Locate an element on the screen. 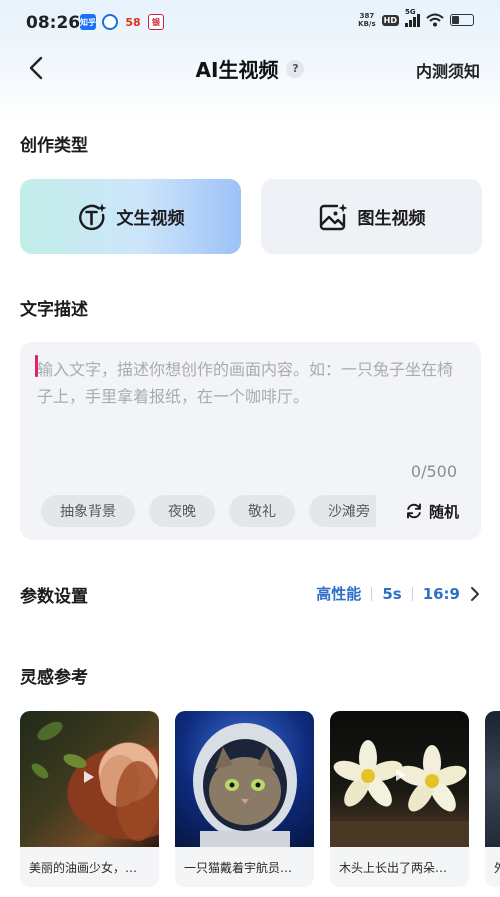 This screenshot has height=897, width=500. duration-value: 5s is located at coordinates (391, 594).